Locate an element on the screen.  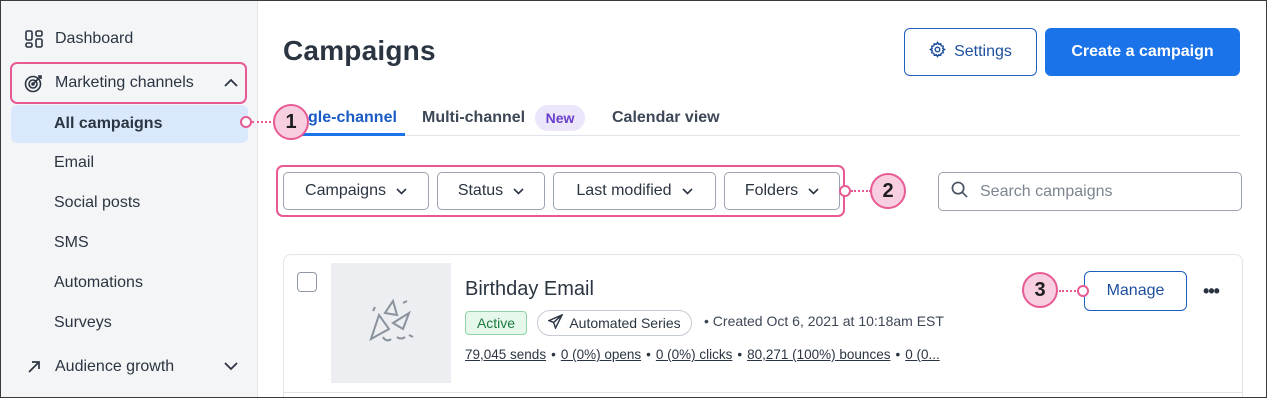
campaigns-filter-dropdown: Campaigns is located at coordinates (356, 191).